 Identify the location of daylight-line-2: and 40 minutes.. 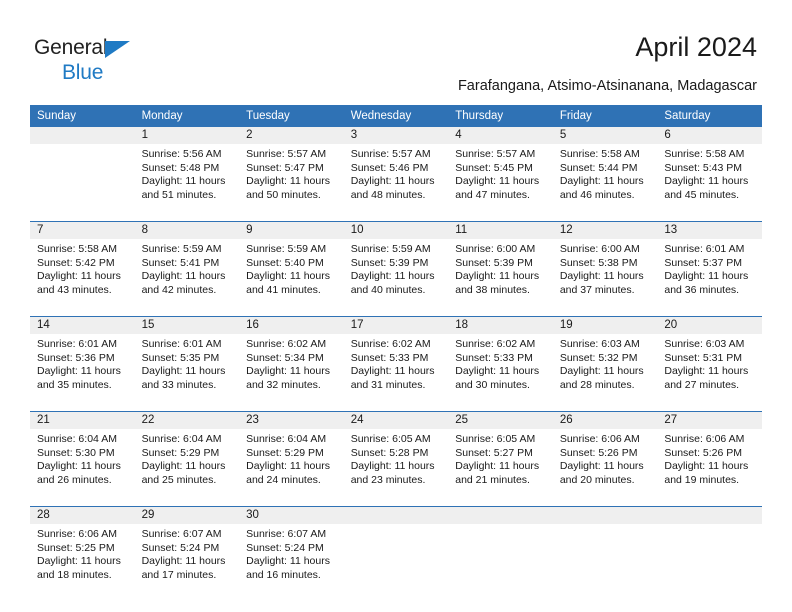
(388, 289).